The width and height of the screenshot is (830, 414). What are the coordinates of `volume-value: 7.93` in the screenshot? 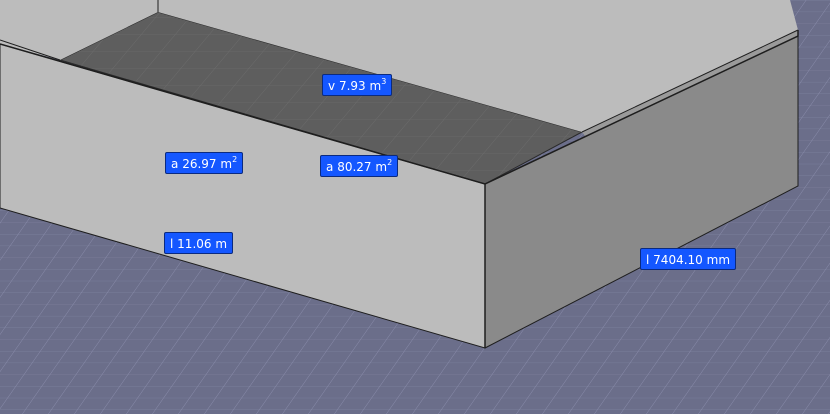 It's located at (352, 86).